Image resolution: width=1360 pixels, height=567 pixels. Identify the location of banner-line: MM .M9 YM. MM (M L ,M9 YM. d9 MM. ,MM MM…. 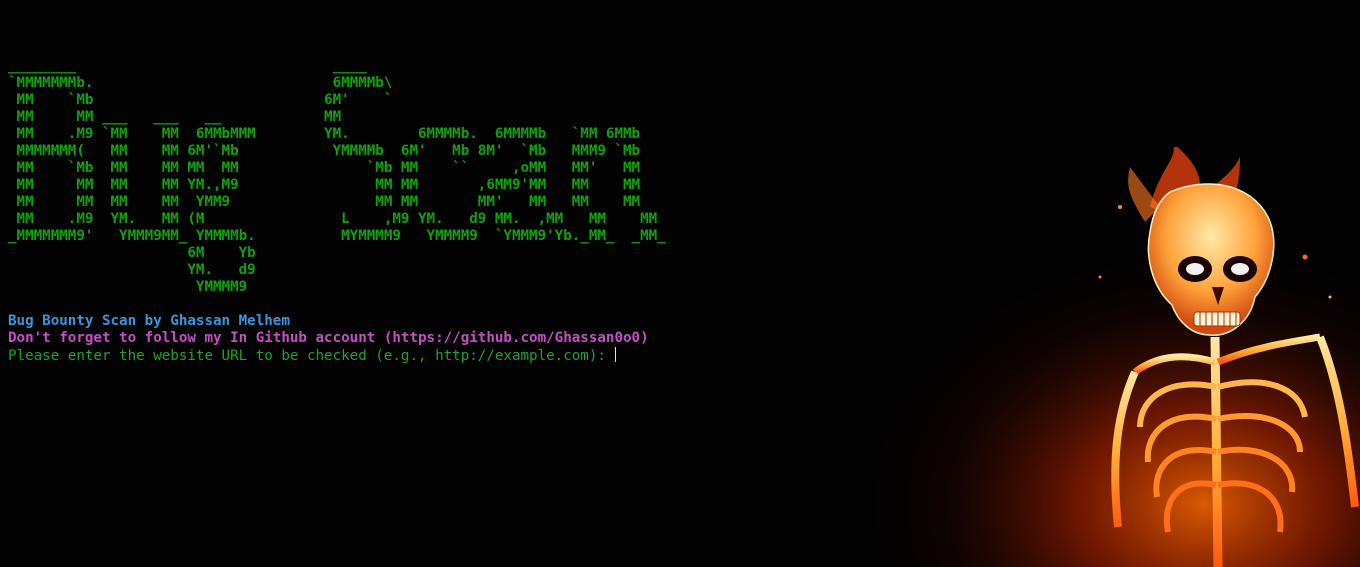
(333, 219).